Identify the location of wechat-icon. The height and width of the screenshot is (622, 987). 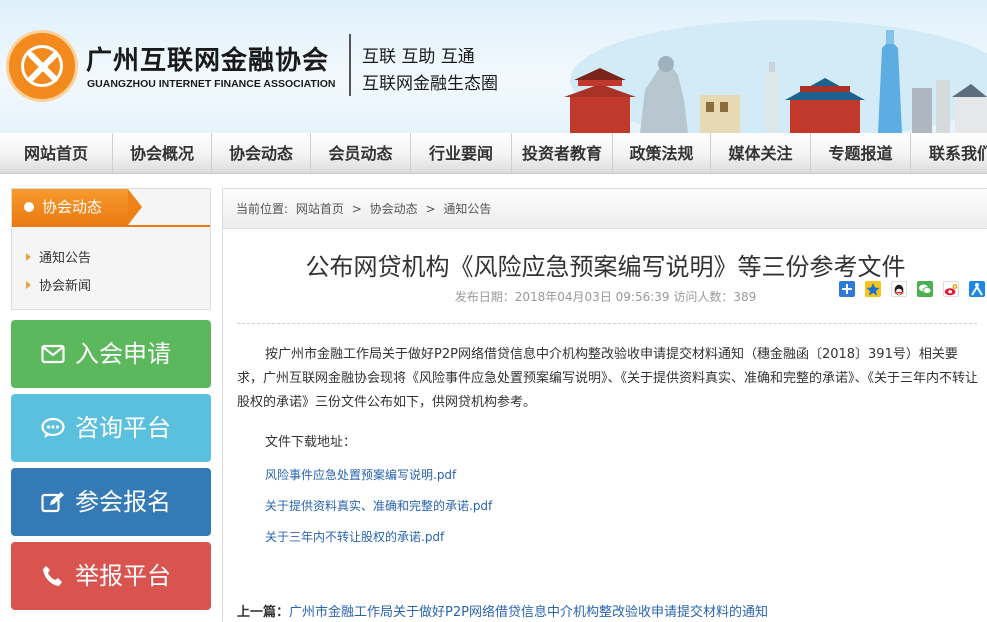
(925, 289).